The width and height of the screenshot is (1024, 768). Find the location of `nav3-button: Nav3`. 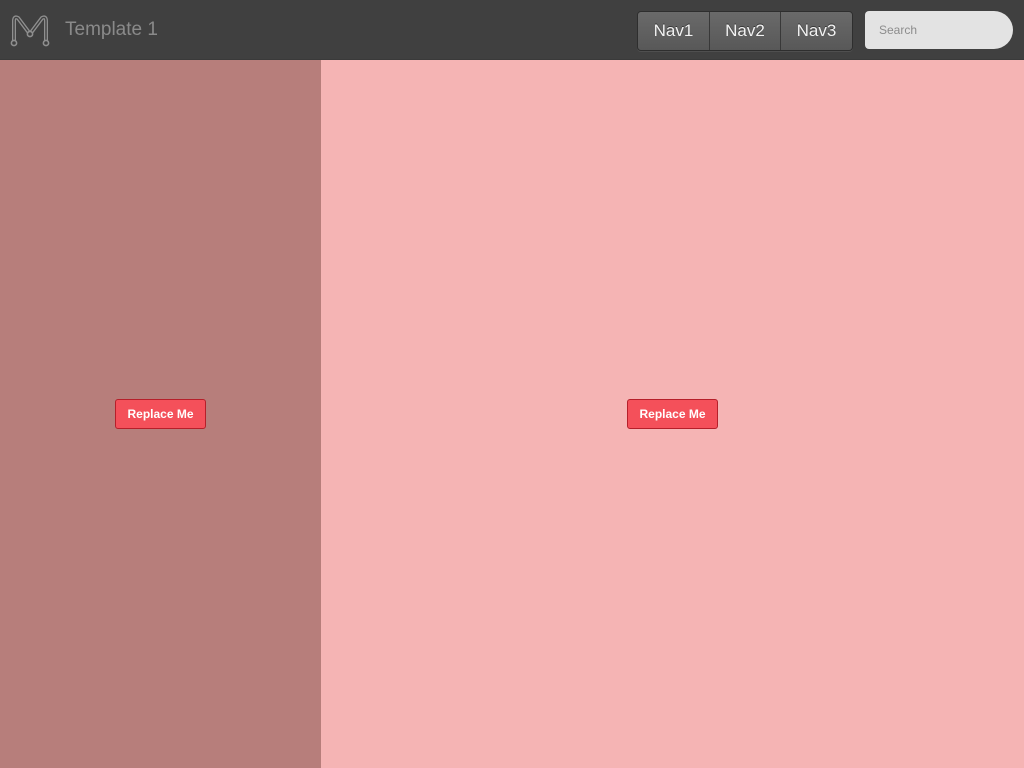

nav3-button: Nav3 is located at coordinates (816, 31).